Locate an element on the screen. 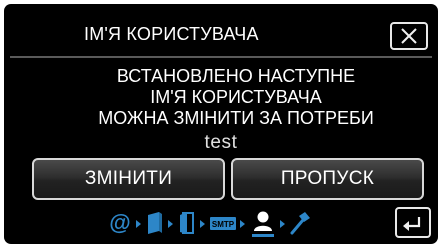 This screenshot has height=248, width=442. skip-button: ПРОПУСК is located at coordinates (327, 179).